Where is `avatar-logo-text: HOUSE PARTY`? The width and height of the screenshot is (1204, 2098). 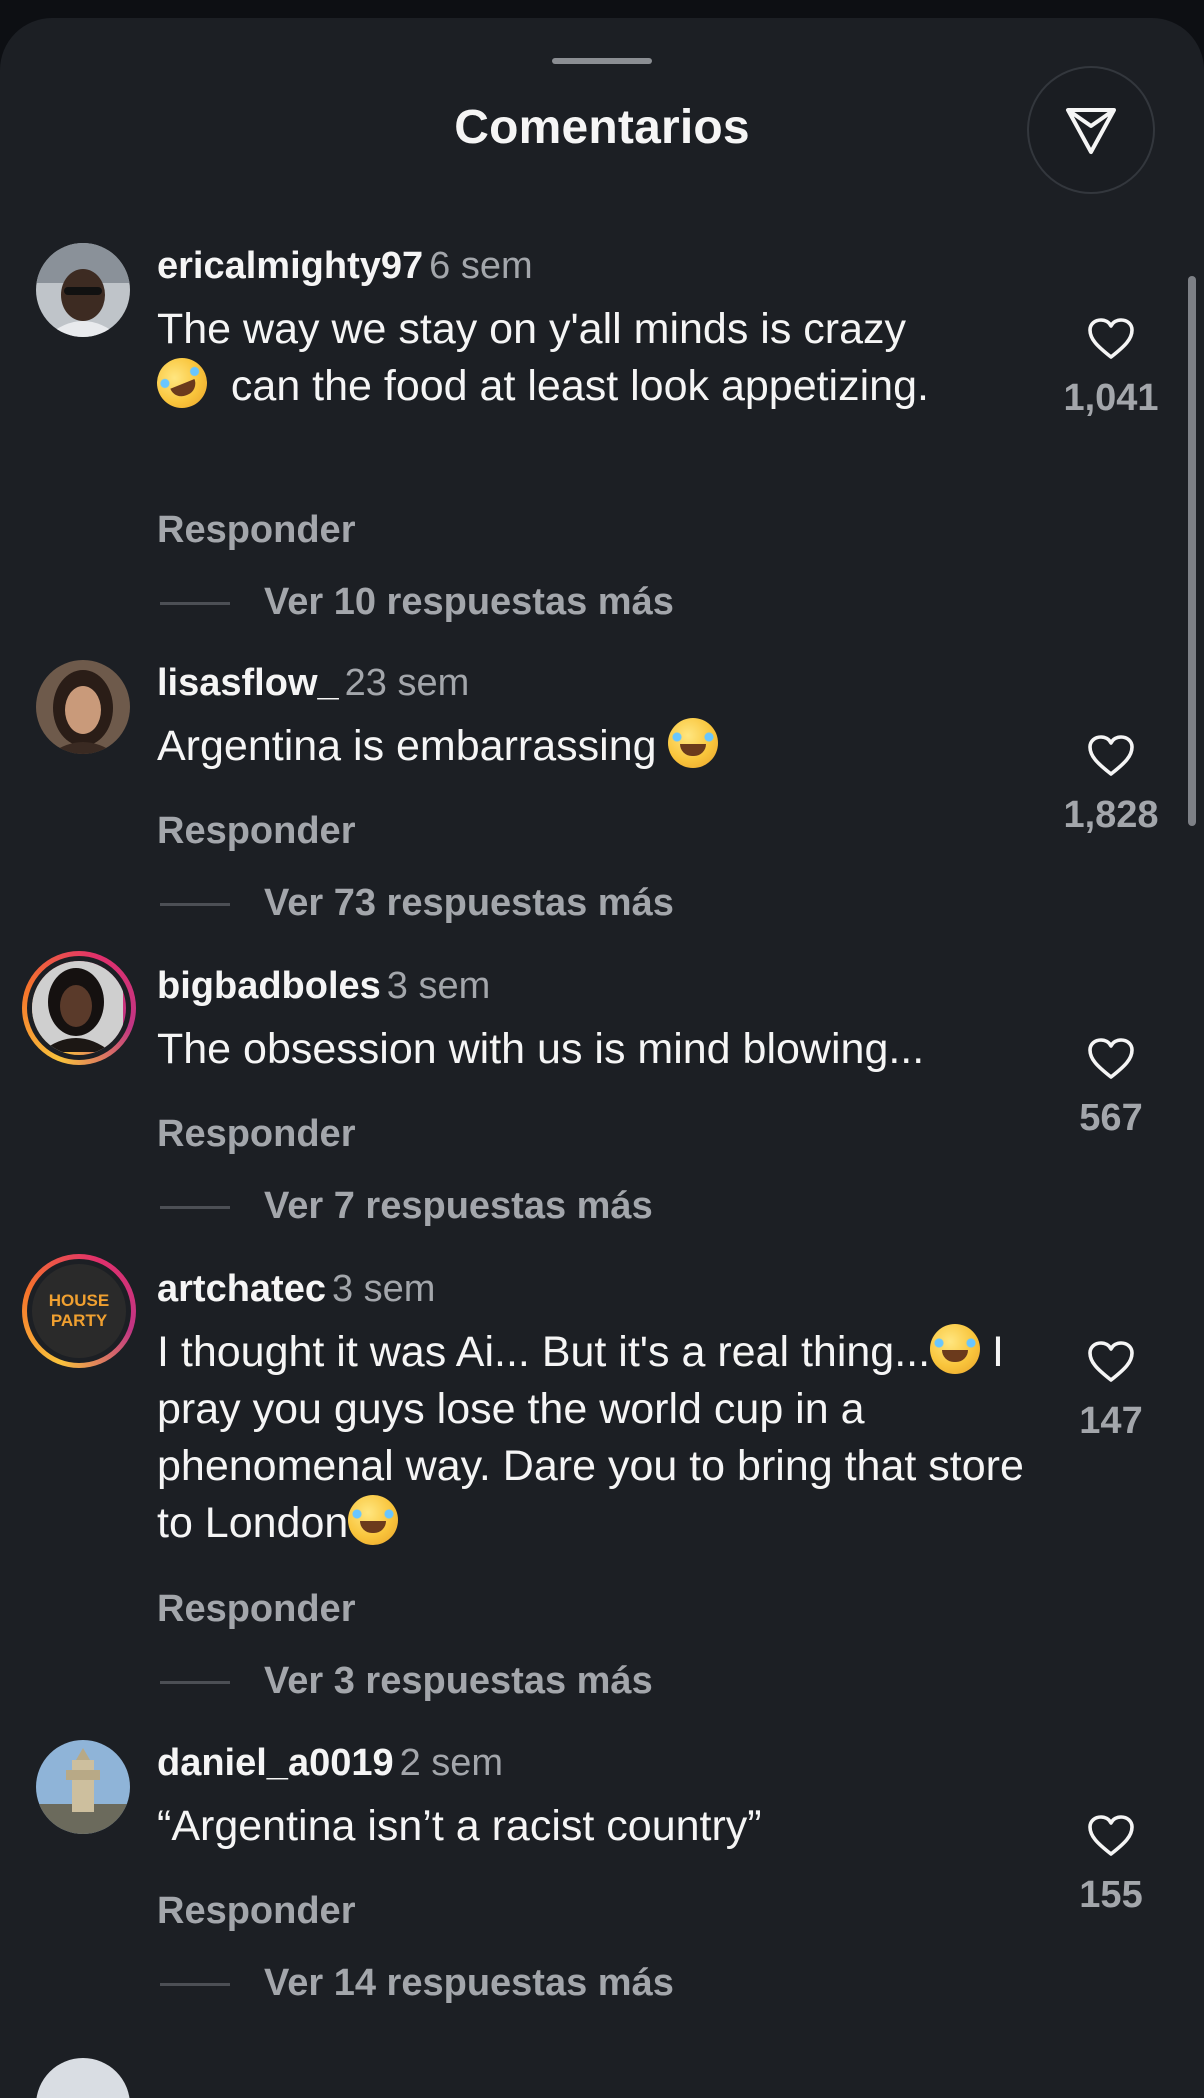 avatar-logo-text: HOUSE PARTY is located at coordinates (79, 1310).